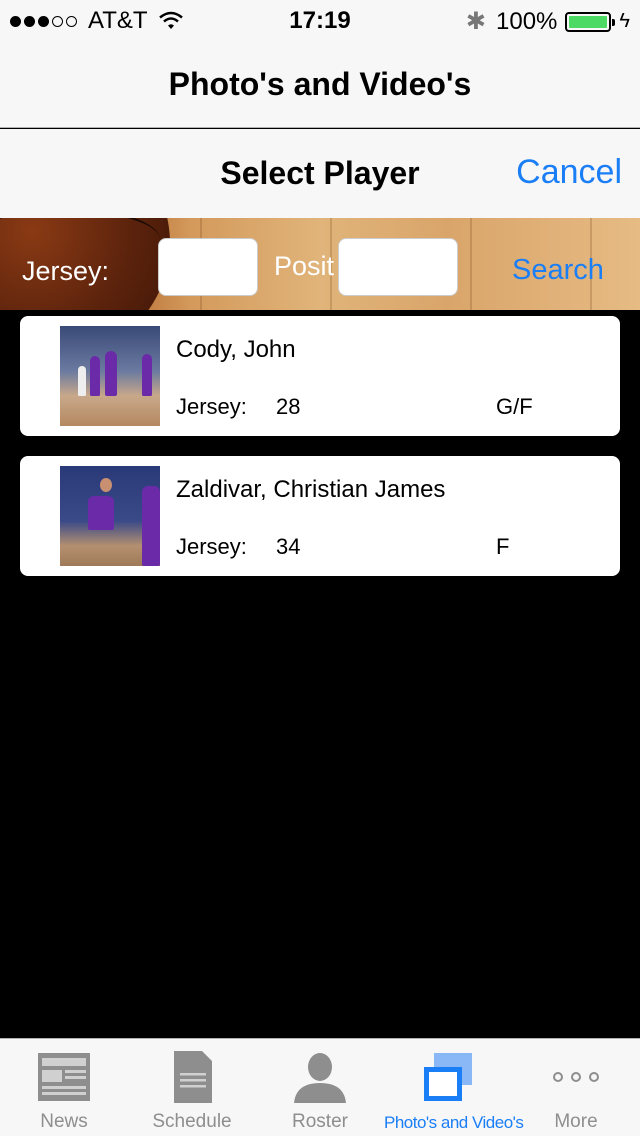  What do you see at coordinates (193, 1077) in the screenshot?
I see `document-icon` at bounding box center [193, 1077].